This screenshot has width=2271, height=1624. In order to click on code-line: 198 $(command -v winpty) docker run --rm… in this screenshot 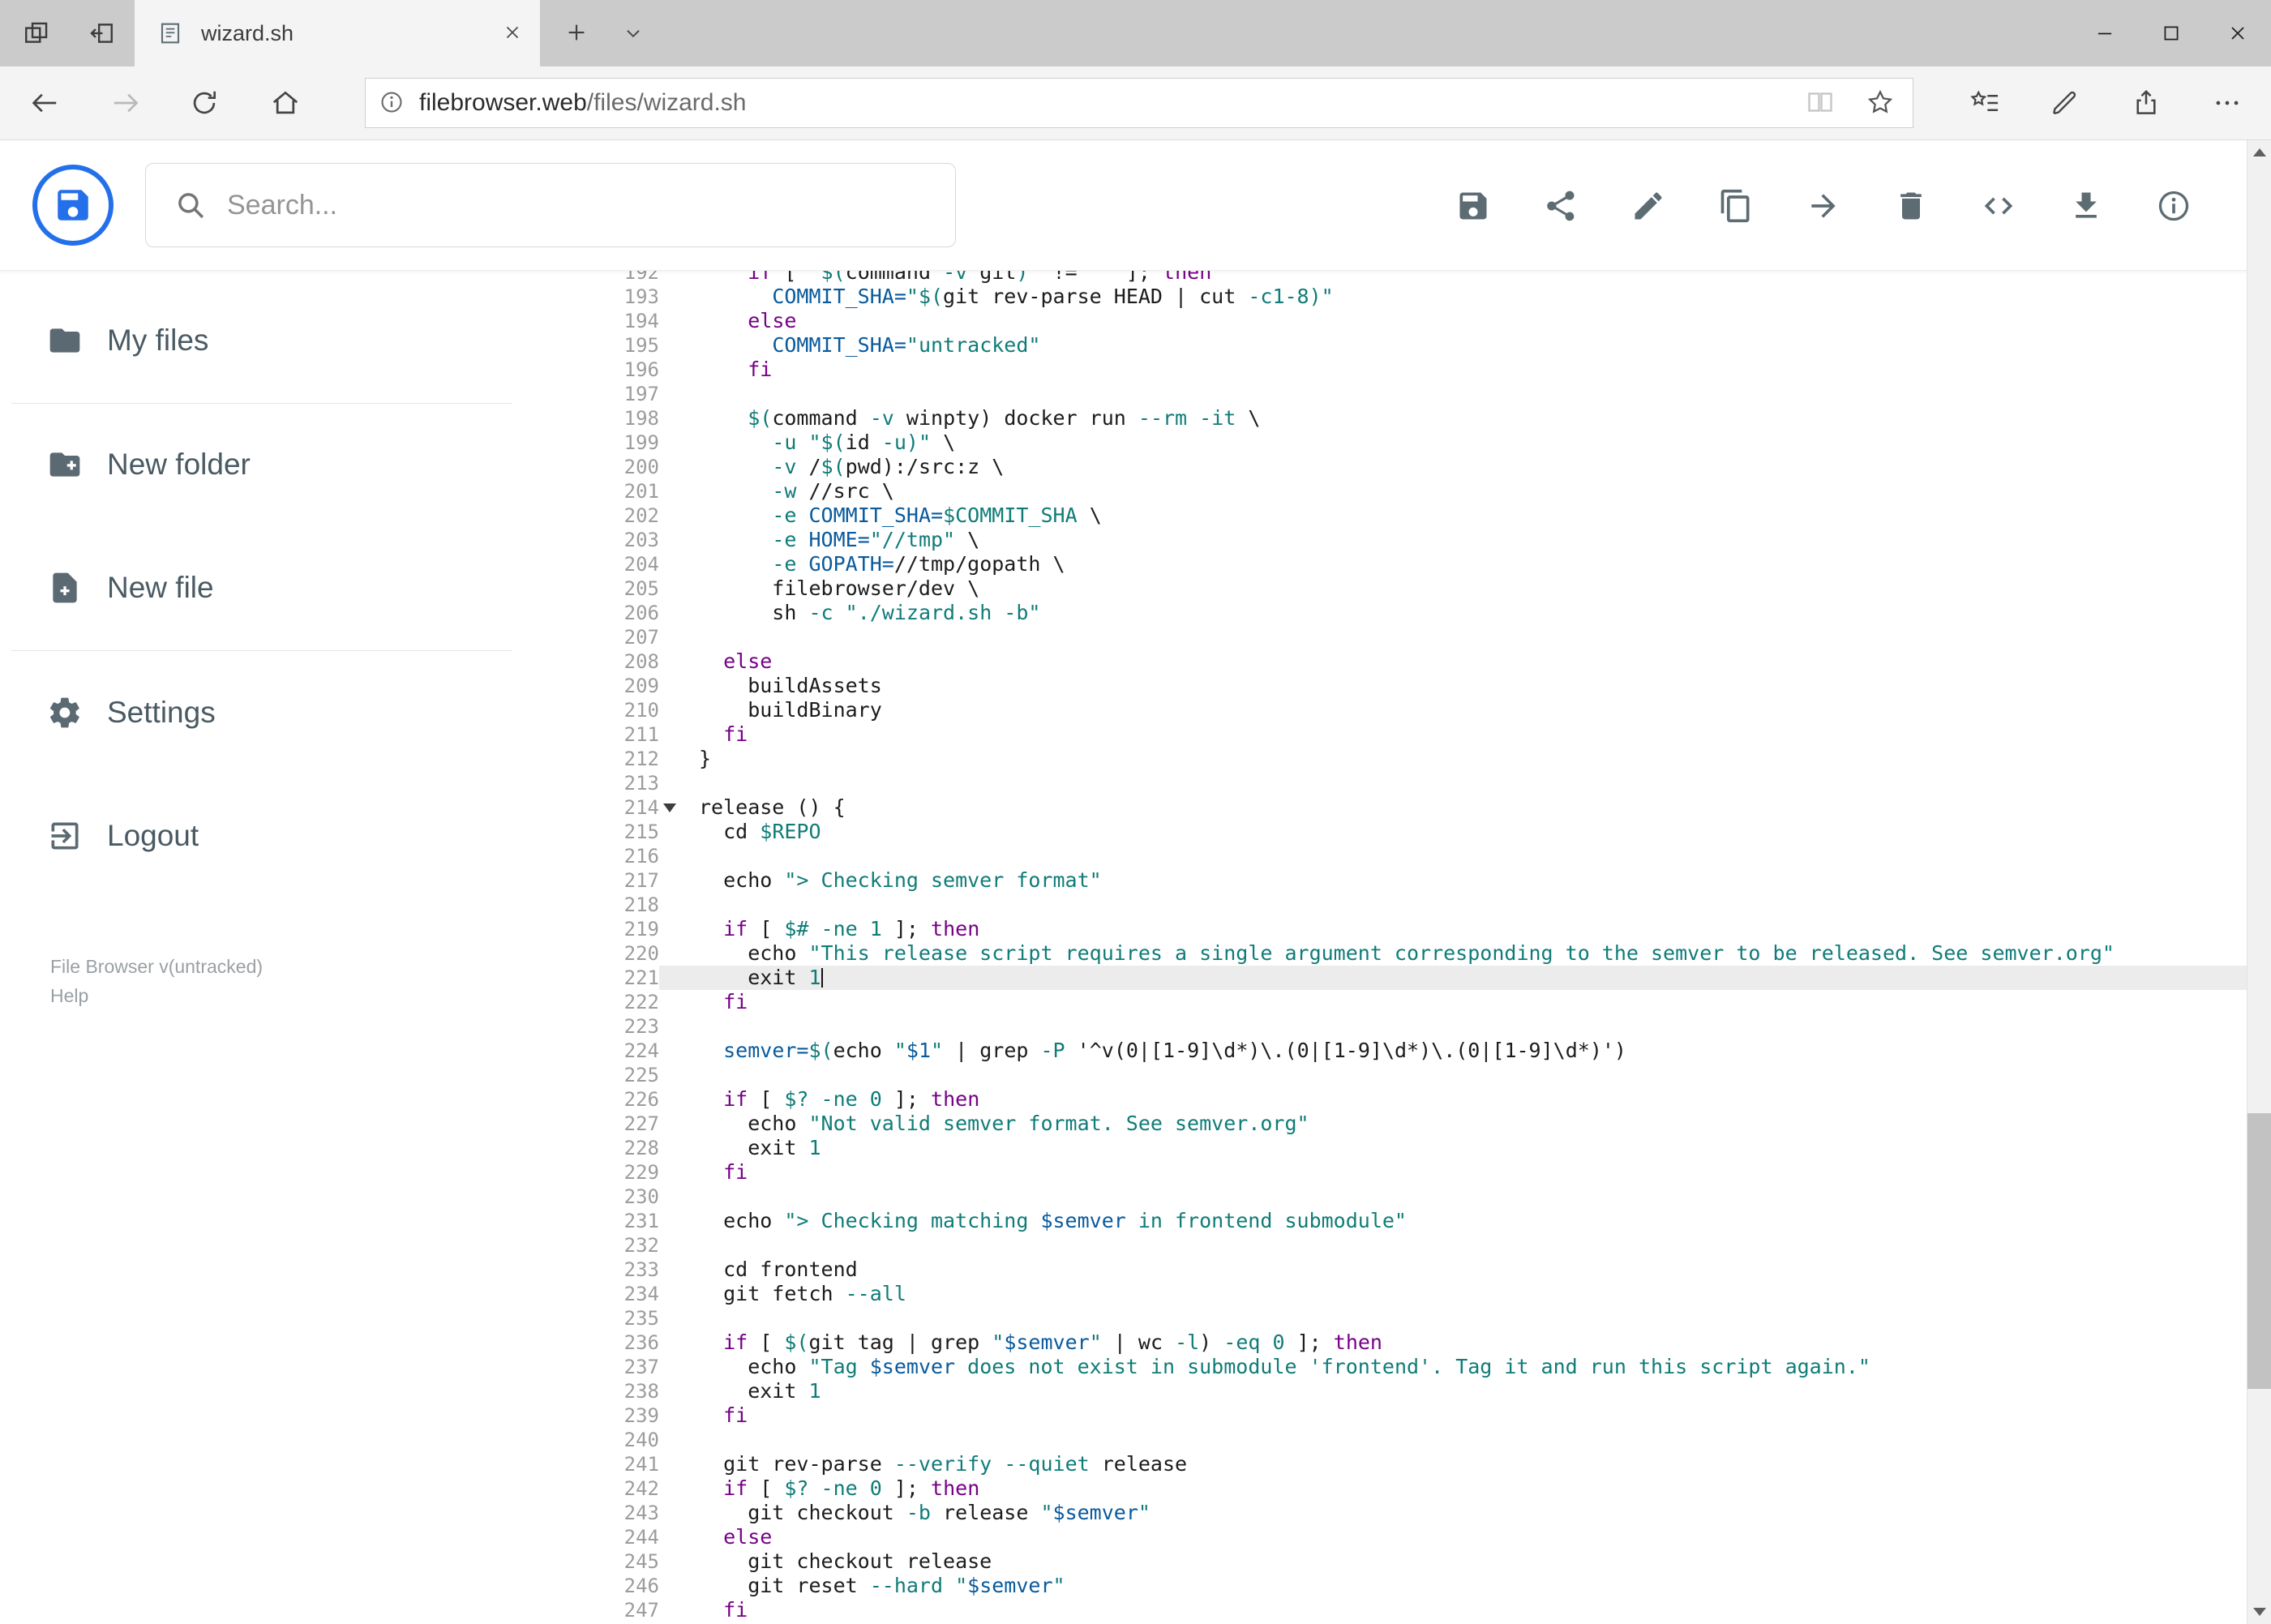, I will do `click(1385, 419)`.